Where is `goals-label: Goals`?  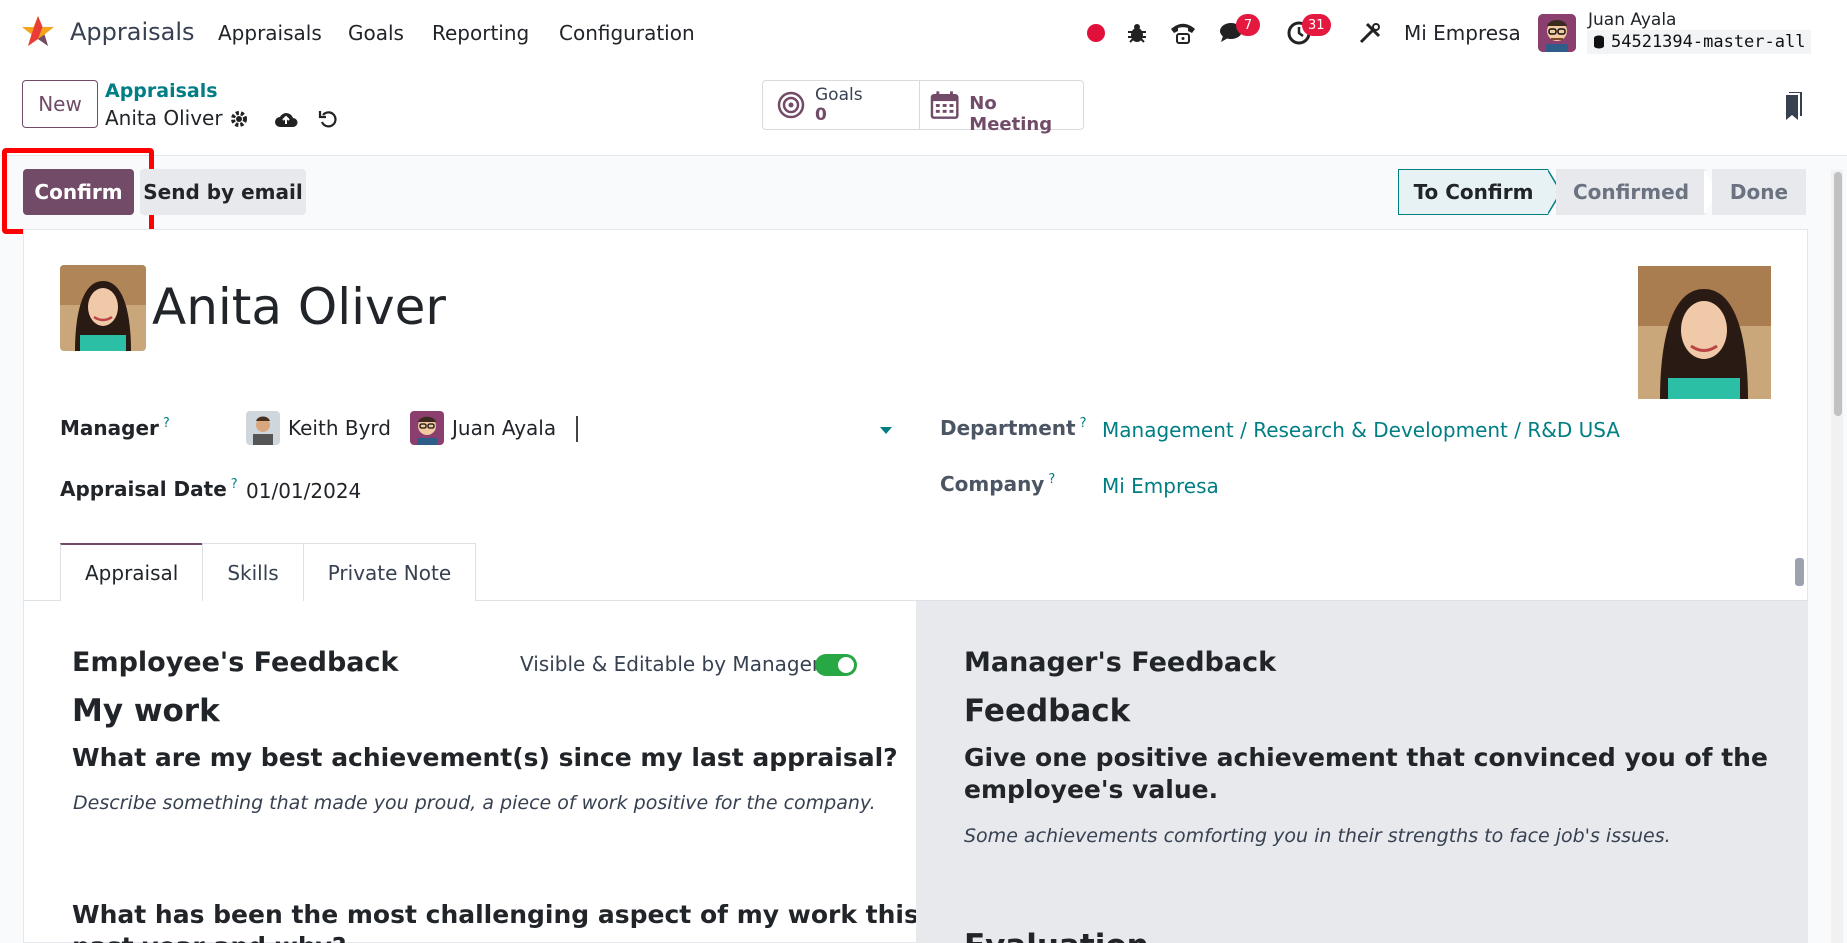
goals-label: Goals is located at coordinates (839, 95).